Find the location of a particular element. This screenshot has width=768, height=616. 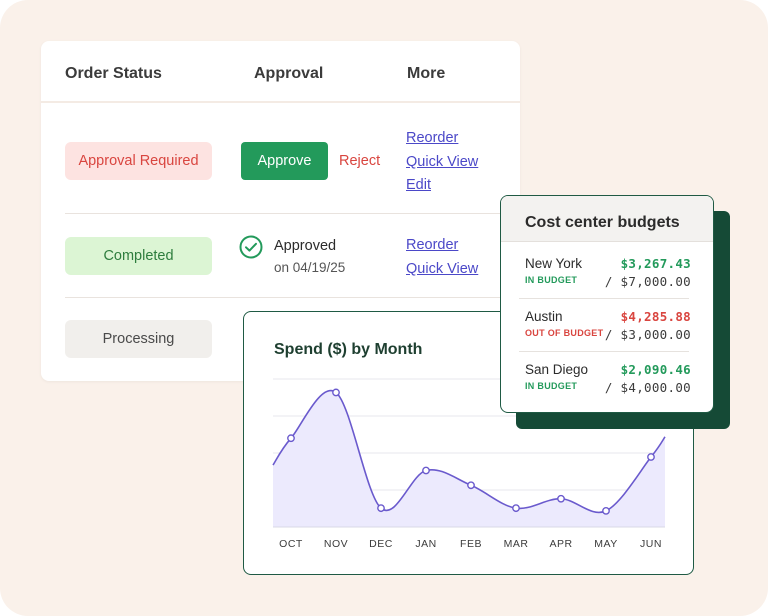

budget-row: New York IN BUDGET $3,267.43 / $7,000.00 is located at coordinates (607, 272).